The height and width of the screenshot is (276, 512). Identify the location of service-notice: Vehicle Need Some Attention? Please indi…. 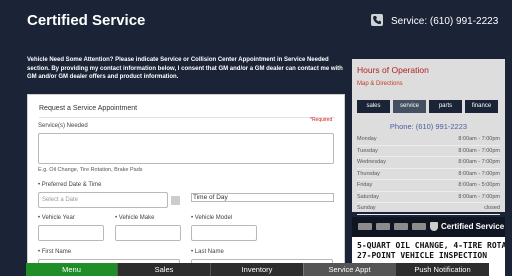
(185, 68).